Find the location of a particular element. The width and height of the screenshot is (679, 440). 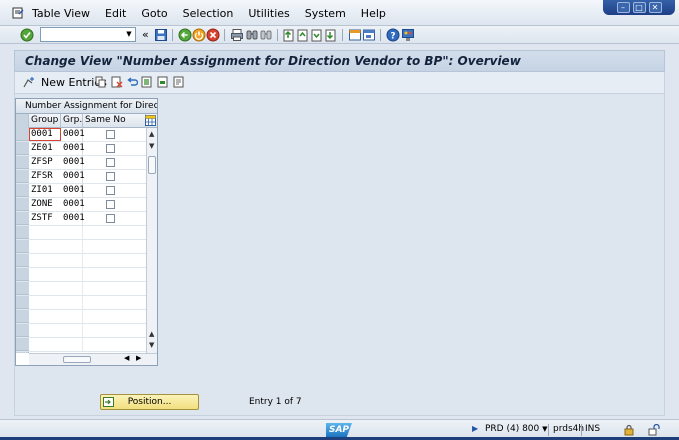

scroll-up-icon: ▲ is located at coordinates (151, 134).